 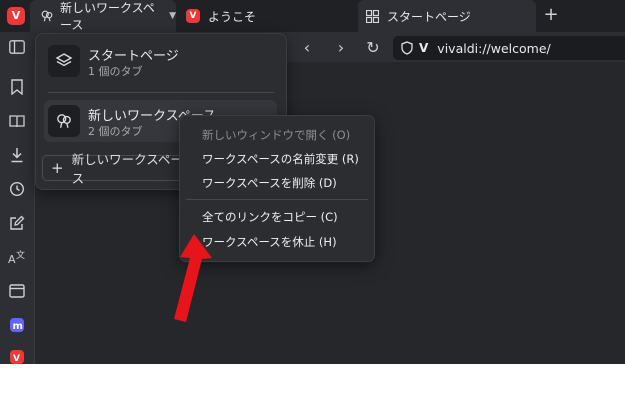 I want to click on layers-icon, so click(x=64, y=61).